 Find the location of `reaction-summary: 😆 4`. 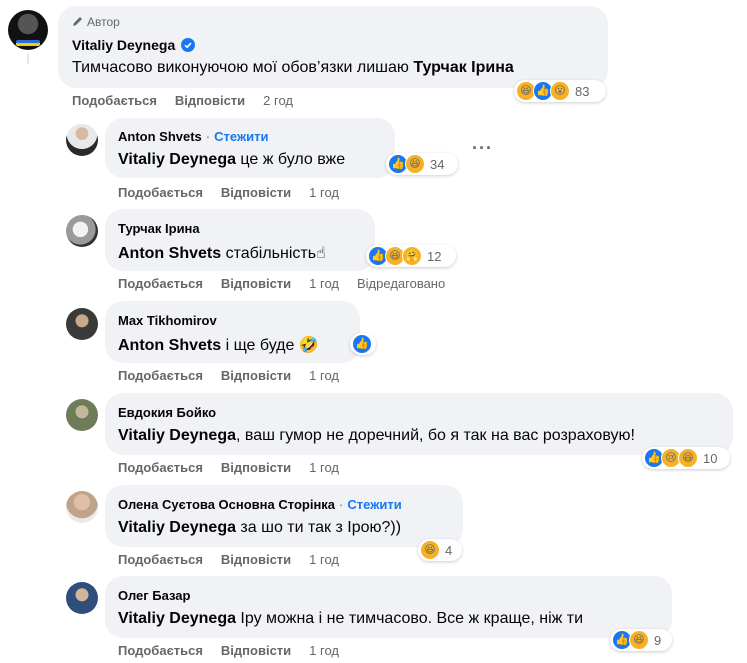

reaction-summary: 😆 4 is located at coordinates (440, 550).